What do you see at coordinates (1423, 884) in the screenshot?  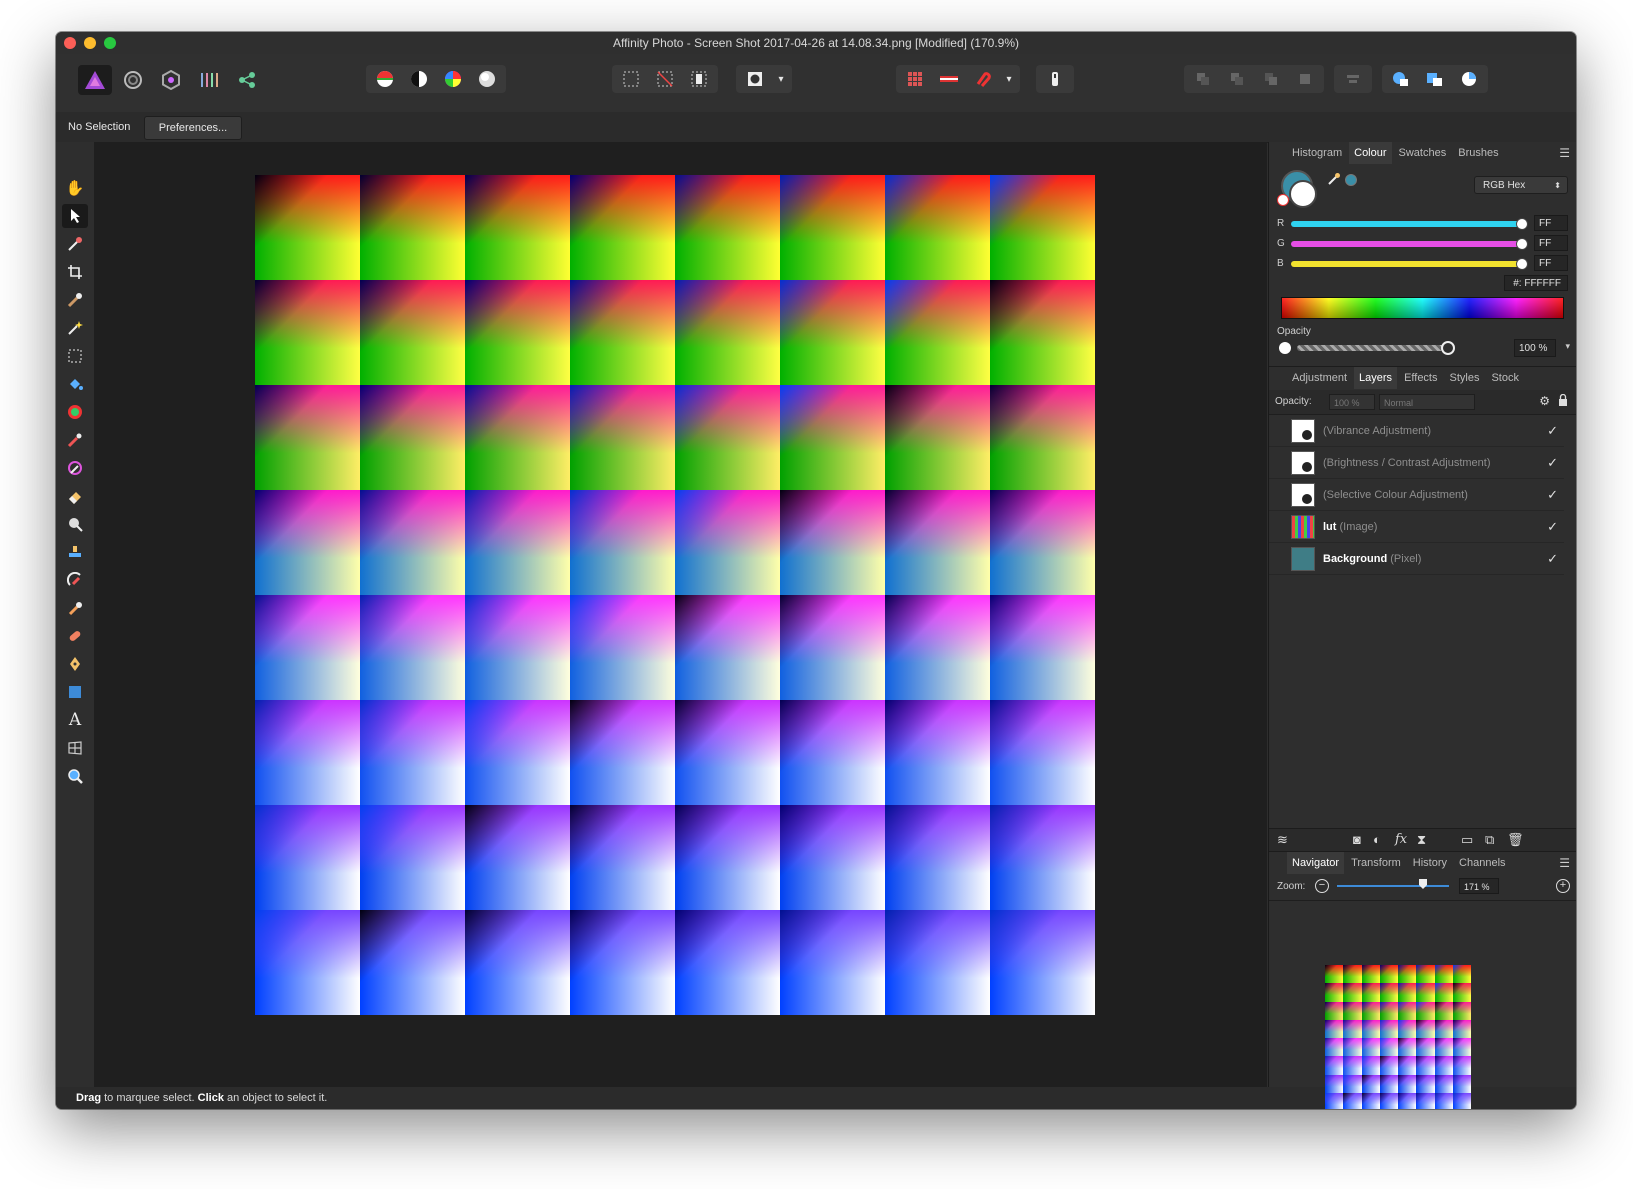 I see `zoom-slider-knob` at bounding box center [1423, 884].